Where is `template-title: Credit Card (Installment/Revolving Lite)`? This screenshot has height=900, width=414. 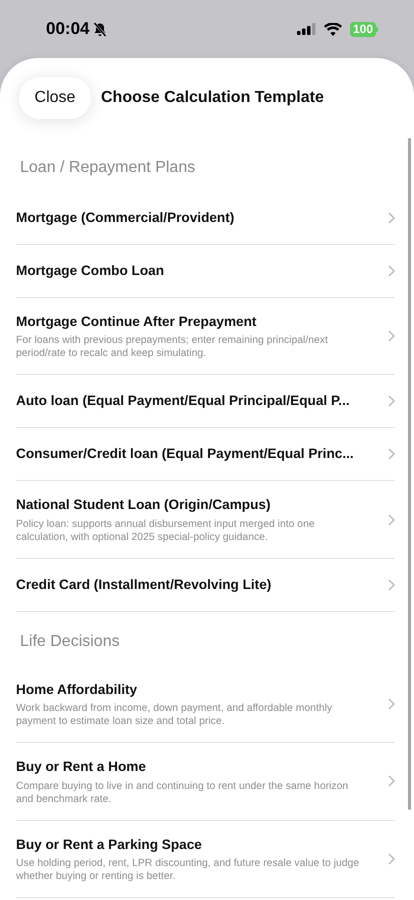
template-title: Credit Card (Installment/Revolving Lite) is located at coordinates (144, 585).